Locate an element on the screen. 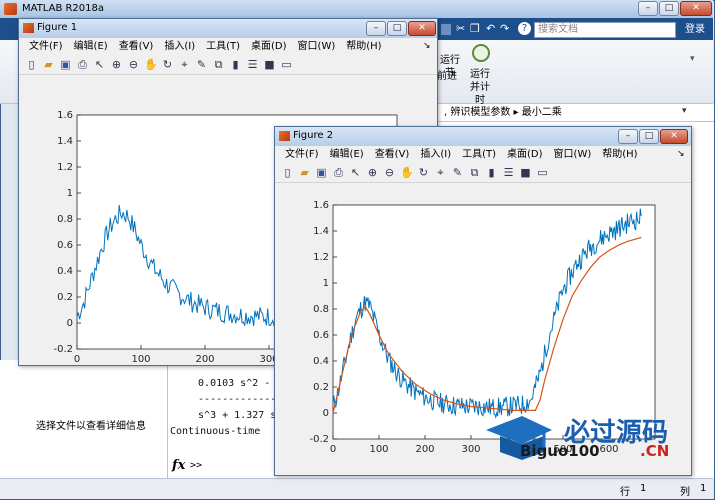 The width and height of the screenshot is (715, 500). run-and-time-button: 运行并计时 is located at coordinates (480, 87).